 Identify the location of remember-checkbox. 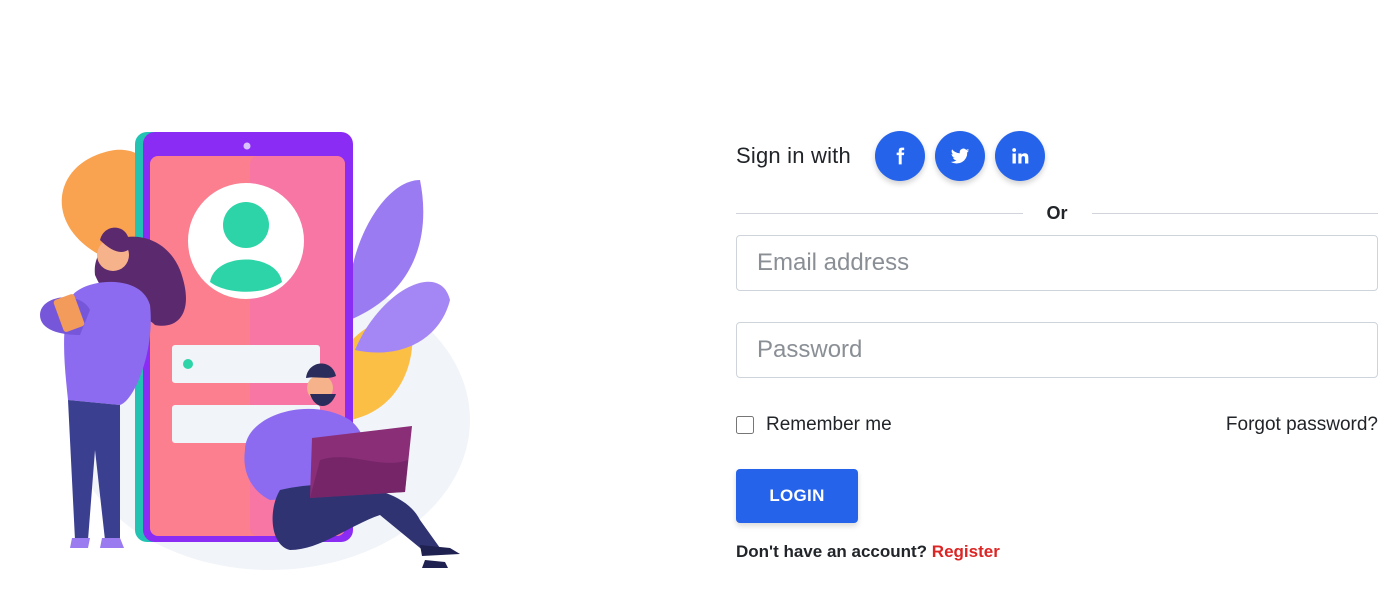
(745, 425).